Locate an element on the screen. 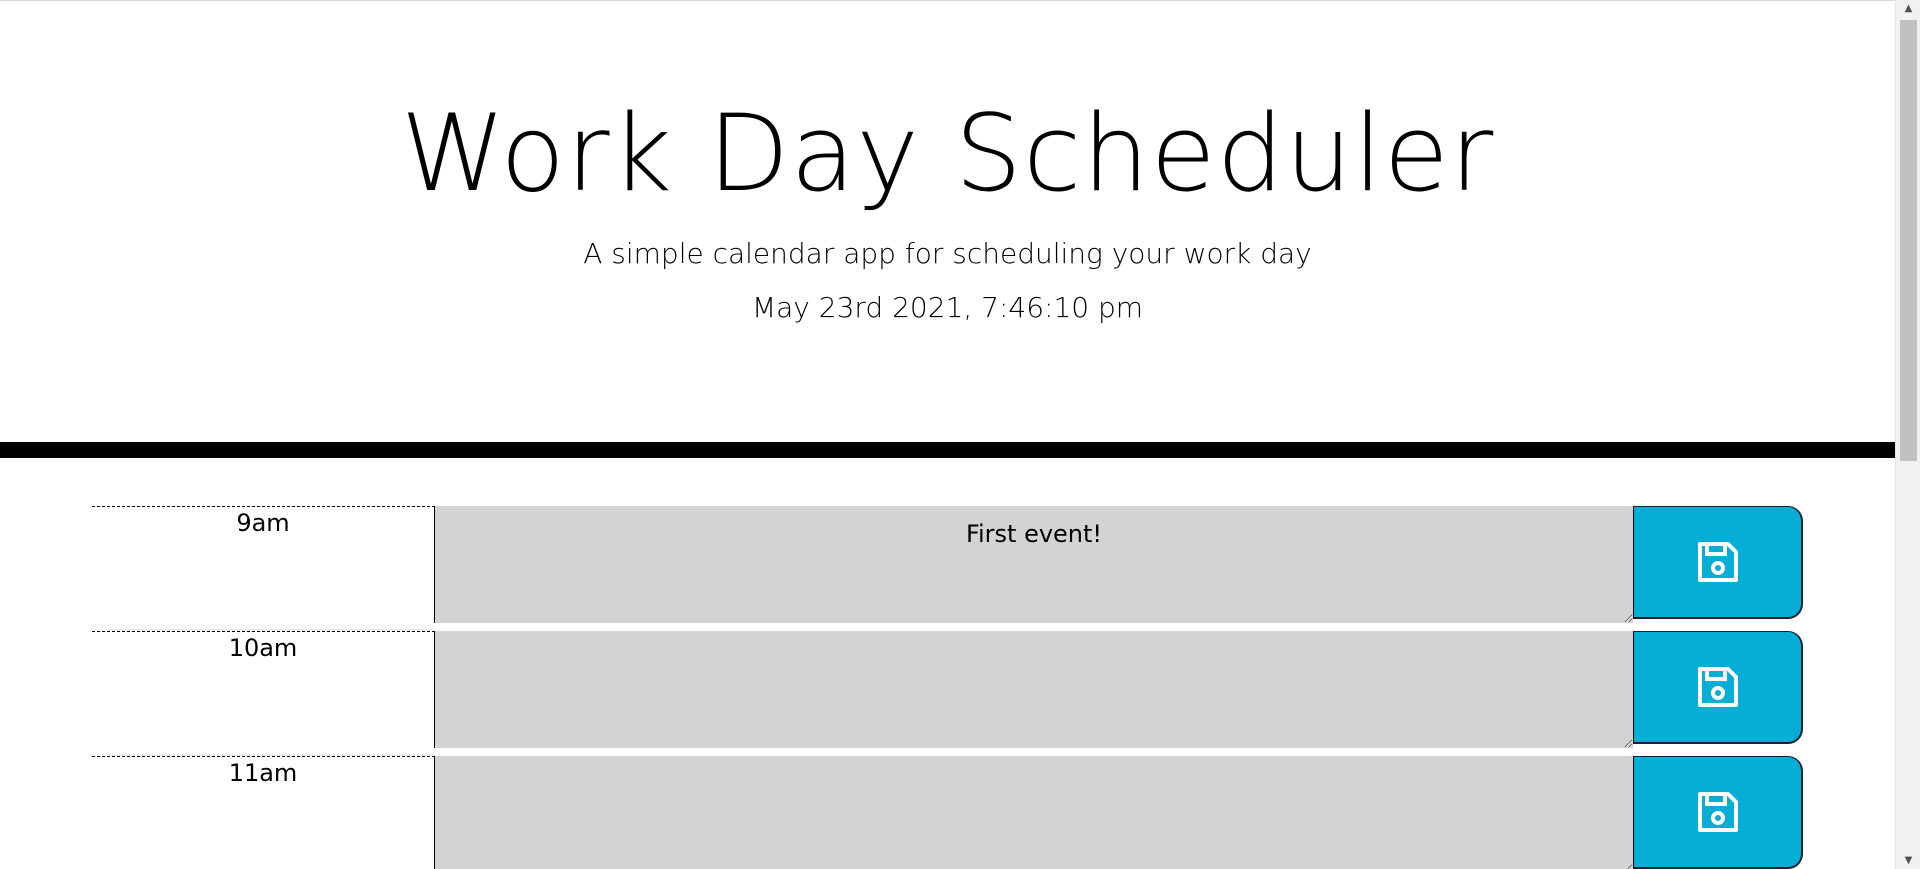 This screenshot has height=869, width=1920. time-block-9am: 9am First event! is located at coordinates (947, 568).